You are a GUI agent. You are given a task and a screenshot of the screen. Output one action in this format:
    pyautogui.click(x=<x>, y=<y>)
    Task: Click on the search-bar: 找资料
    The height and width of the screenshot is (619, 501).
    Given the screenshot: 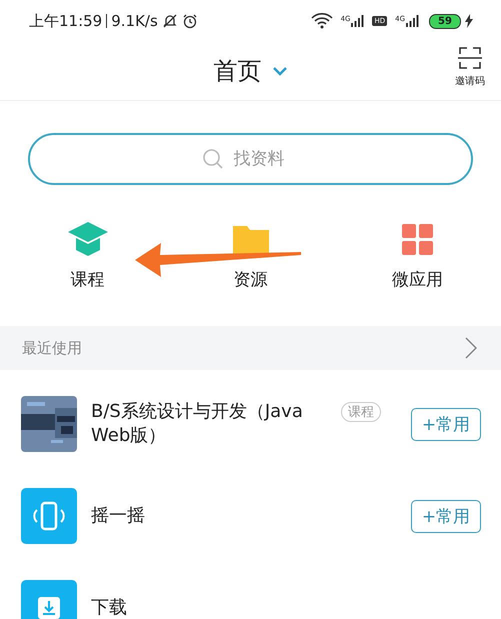 What is the action you would take?
    pyautogui.click(x=250, y=159)
    